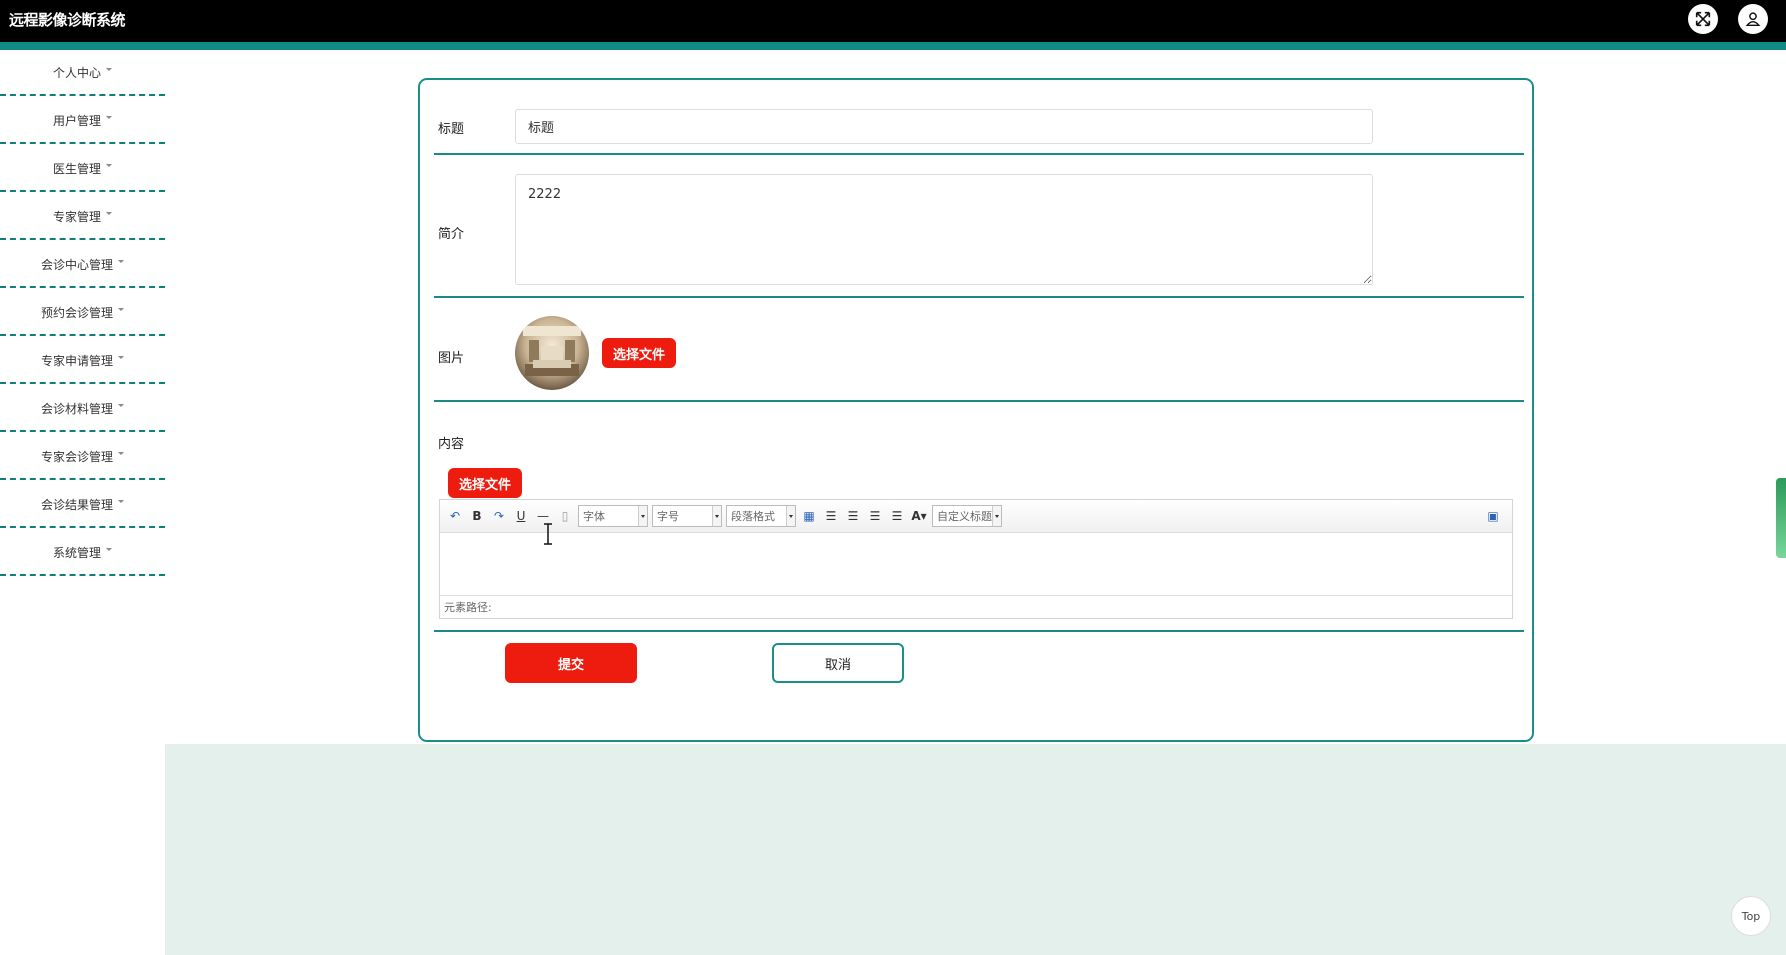  Describe the element at coordinates (76, 504) in the screenshot. I see `sidebar-item-label: 会诊结果管理` at that location.